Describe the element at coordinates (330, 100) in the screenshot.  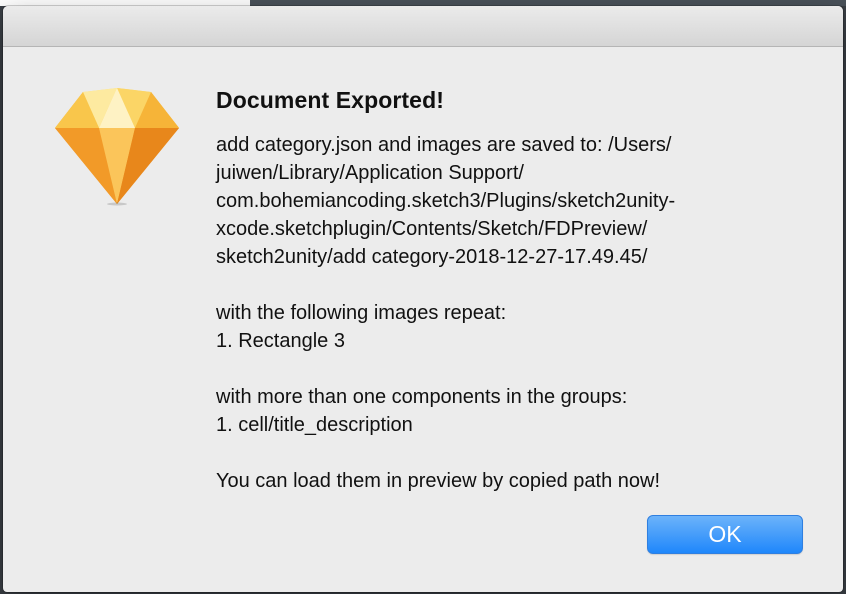
I see `dialog-title: Document Exported!` at that location.